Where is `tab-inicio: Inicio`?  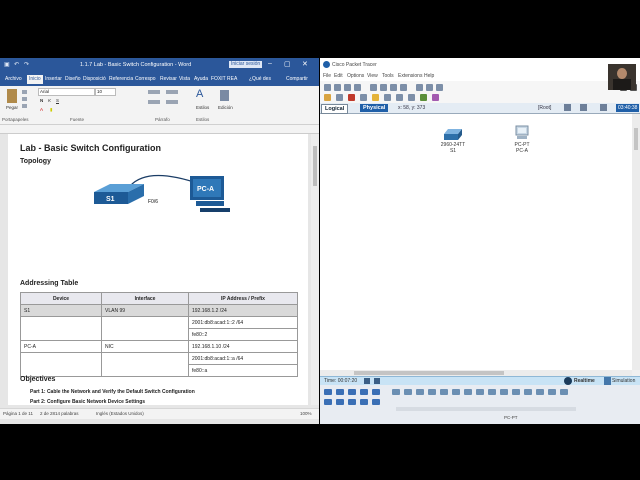 tab-inicio: Inicio is located at coordinates (35, 79).